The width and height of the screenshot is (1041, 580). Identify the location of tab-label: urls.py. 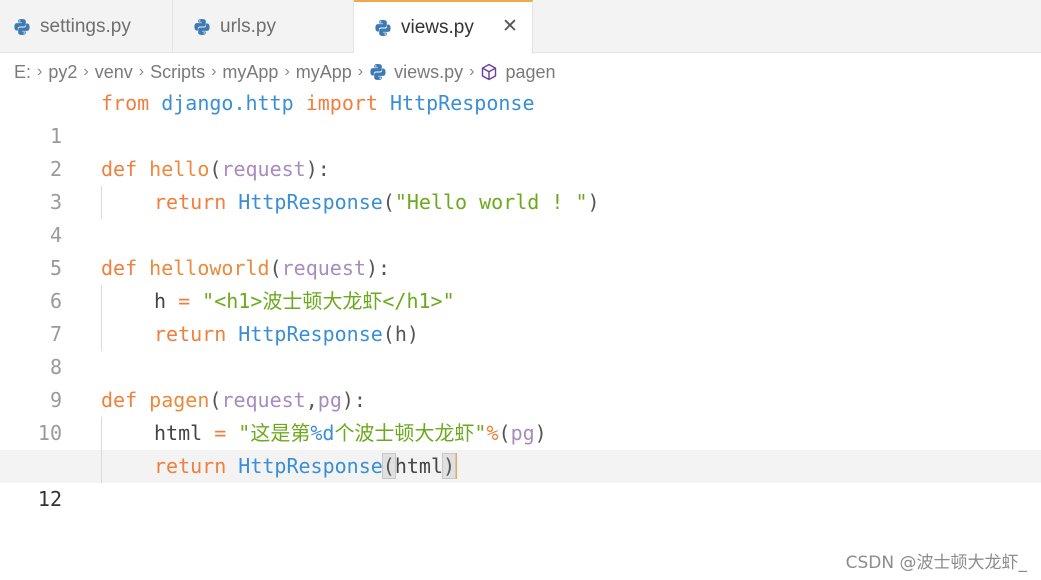
(248, 26).